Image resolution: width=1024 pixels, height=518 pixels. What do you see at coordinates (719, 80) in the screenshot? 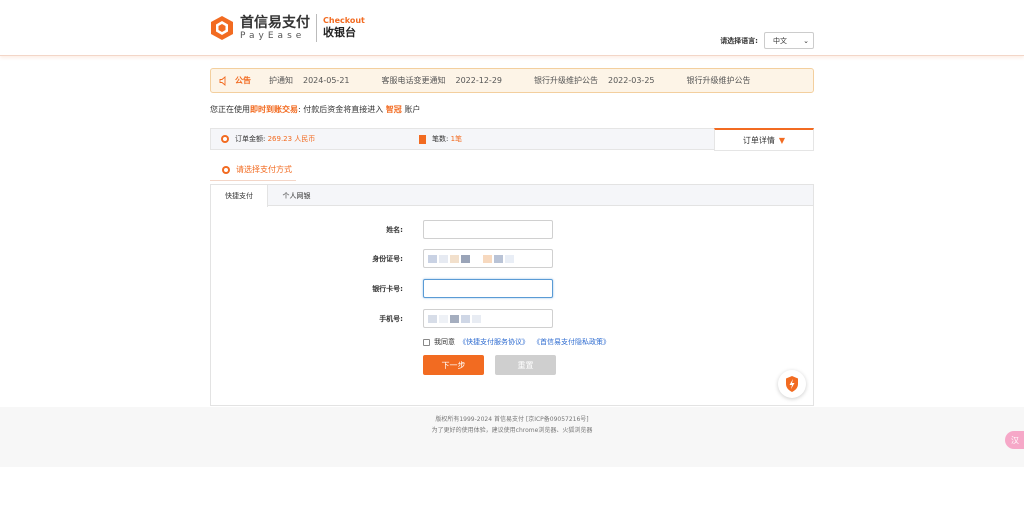
I see `announcement-item: 银行升级维护公告` at bounding box center [719, 80].